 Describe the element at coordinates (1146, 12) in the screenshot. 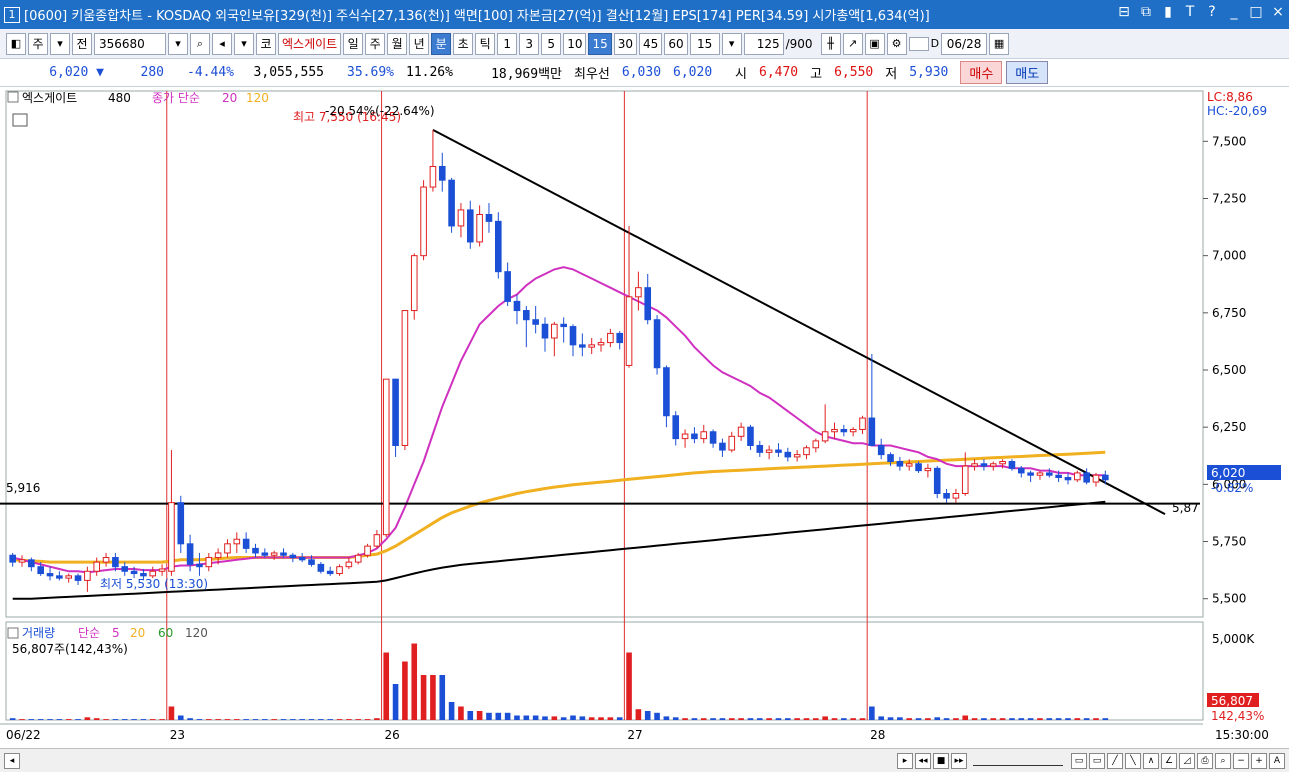

I see `restore-icon: ⧉` at that location.